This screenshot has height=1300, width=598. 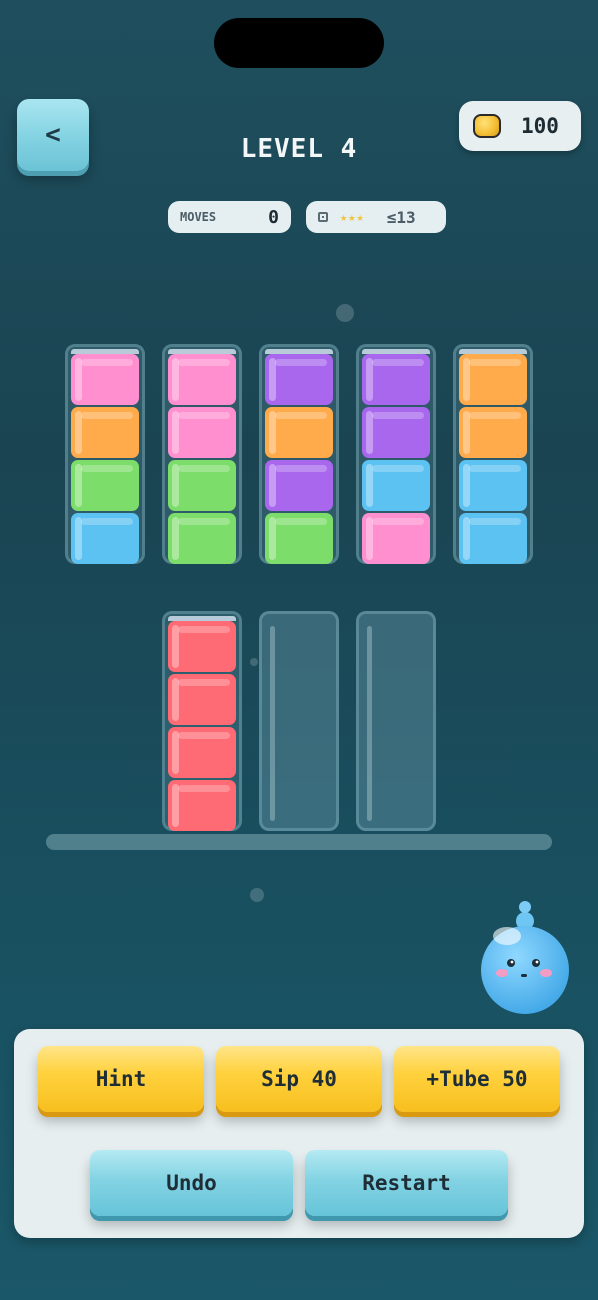 I want to click on target-icon, so click(x=323, y=217).